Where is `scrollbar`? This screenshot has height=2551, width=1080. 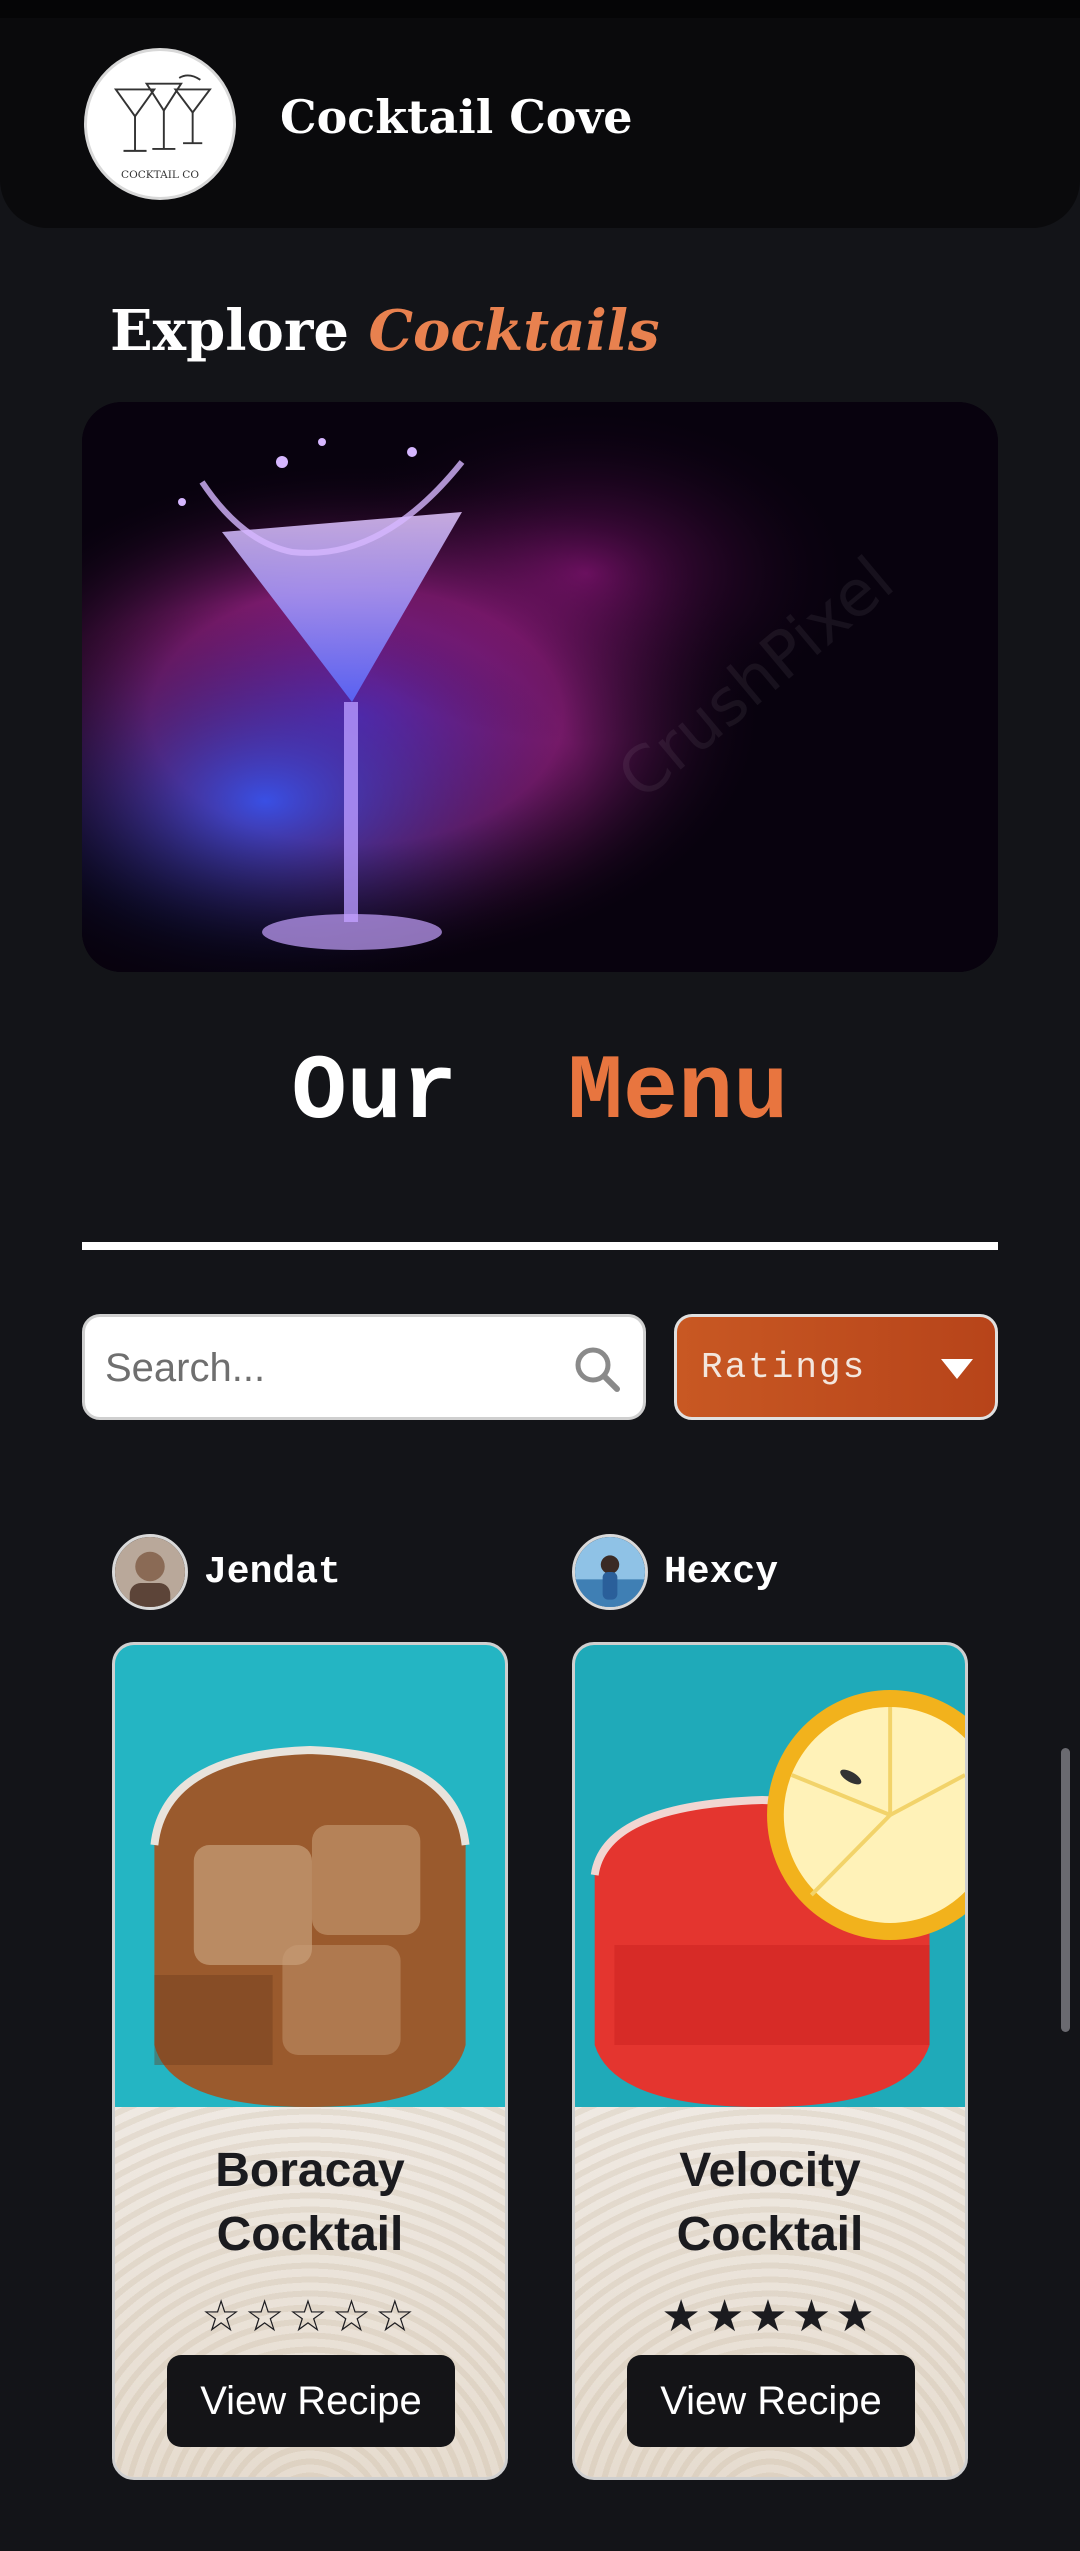
scrollbar is located at coordinates (1065, 1890).